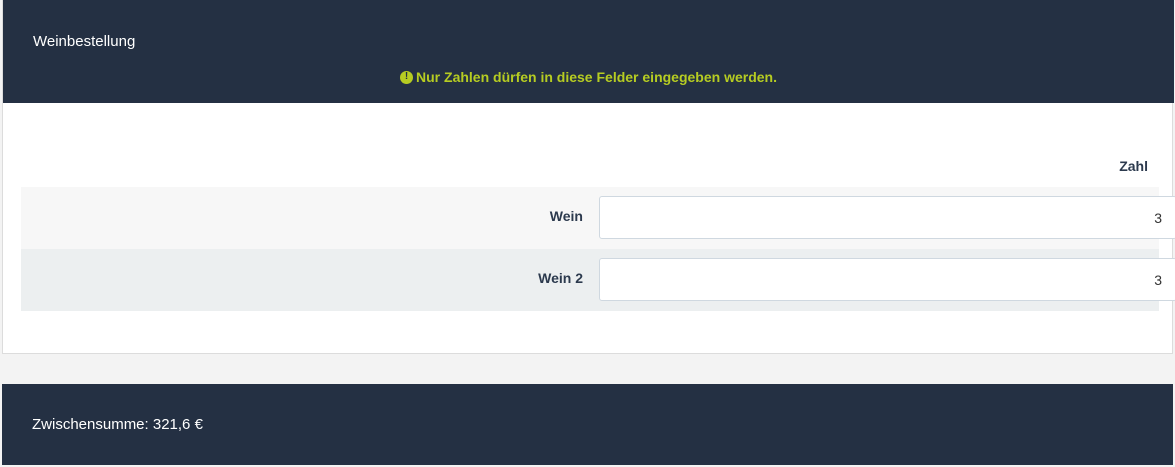  What do you see at coordinates (84, 41) in the screenshot?
I see `panel-title: Weinbestellung` at bounding box center [84, 41].